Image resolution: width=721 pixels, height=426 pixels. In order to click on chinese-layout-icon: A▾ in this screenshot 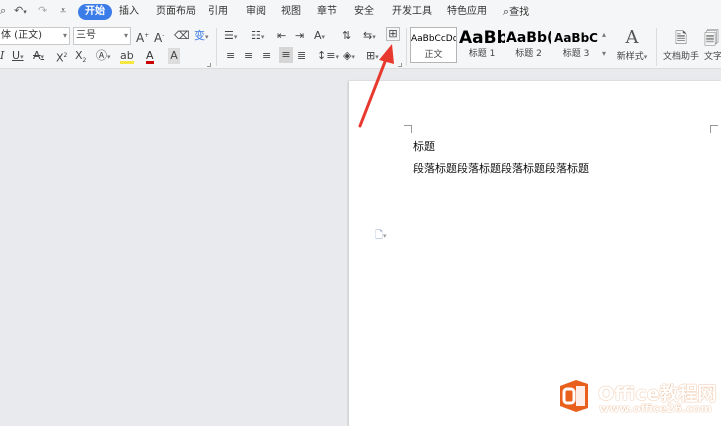, I will do `click(319, 36)`.